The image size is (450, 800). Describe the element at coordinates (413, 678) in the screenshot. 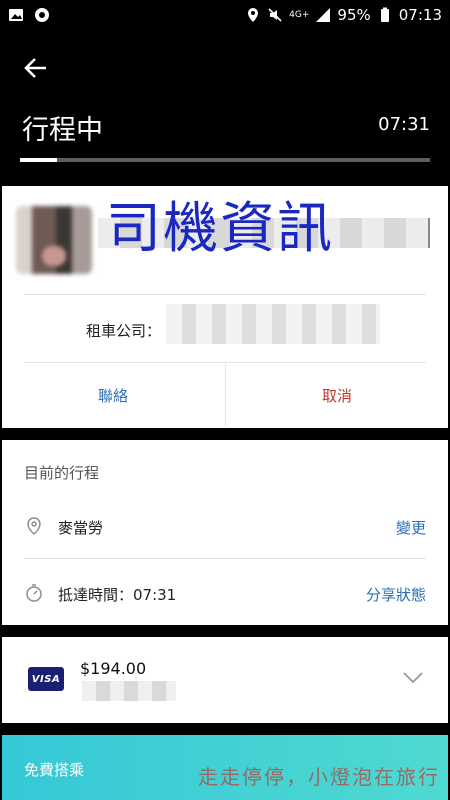

I see `chevron-down-icon` at that location.